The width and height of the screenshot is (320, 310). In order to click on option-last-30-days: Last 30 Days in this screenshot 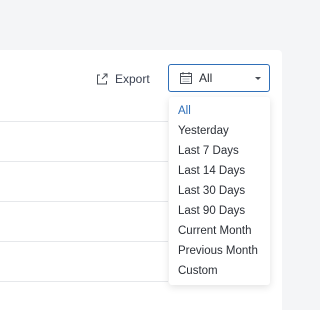, I will do `click(219, 191)`.